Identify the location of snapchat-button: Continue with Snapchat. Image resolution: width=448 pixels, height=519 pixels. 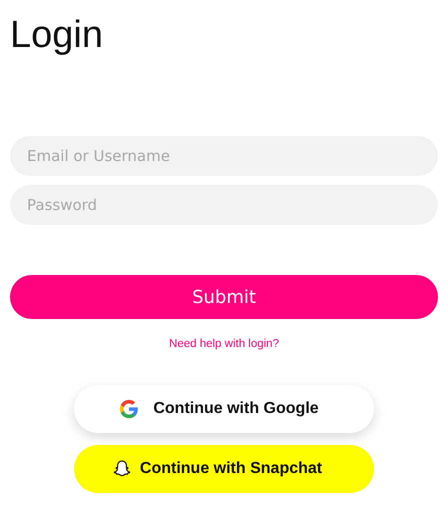
(224, 469).